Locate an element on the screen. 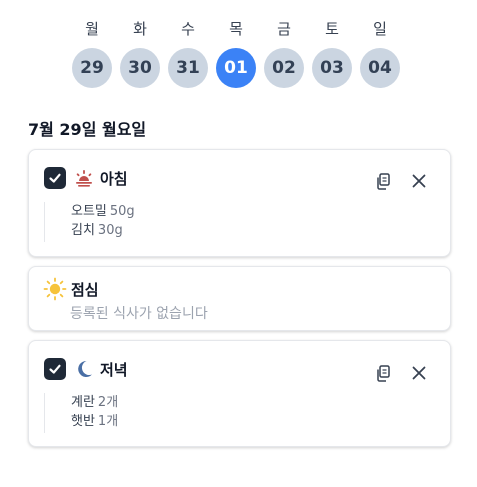 The width and height of the screenshot is (477, 487). meal-card-header: 저녁 is located at coordinates (86, 369).